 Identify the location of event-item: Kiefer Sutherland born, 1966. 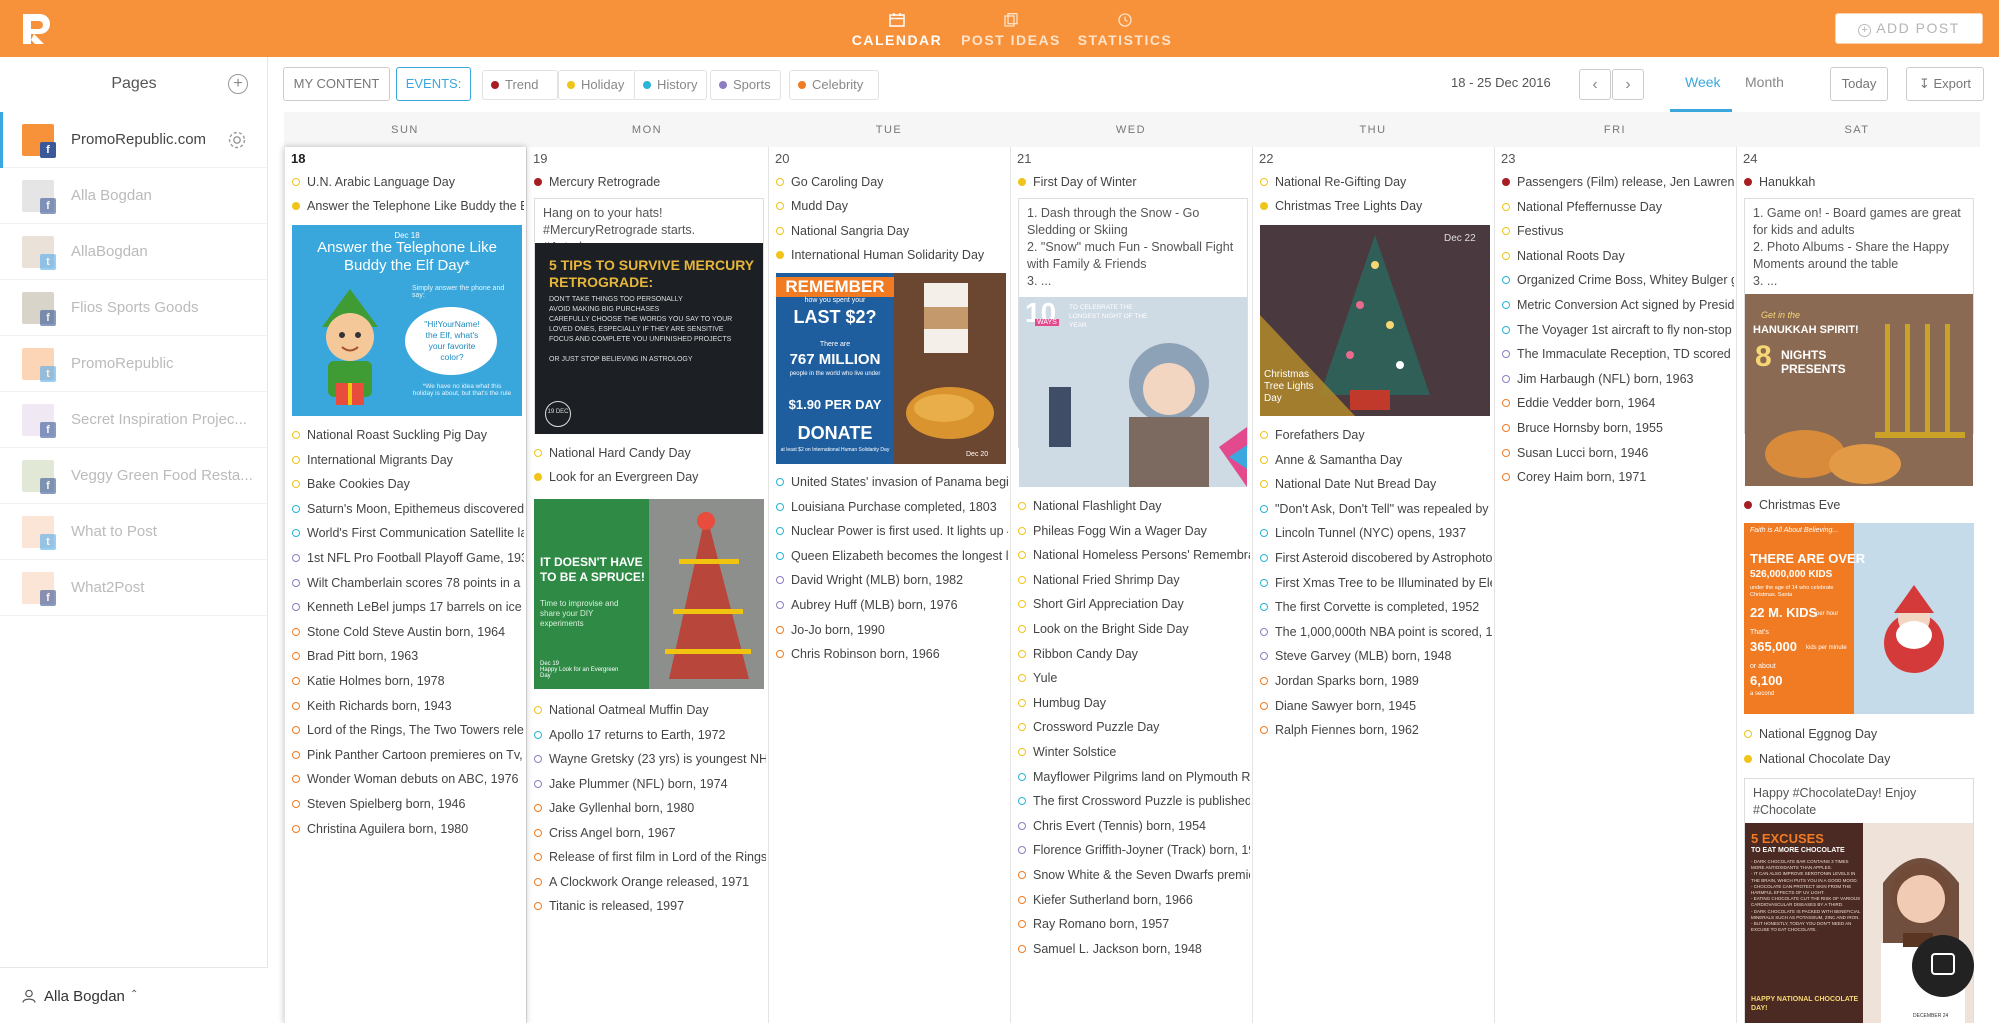
(1134, 900).